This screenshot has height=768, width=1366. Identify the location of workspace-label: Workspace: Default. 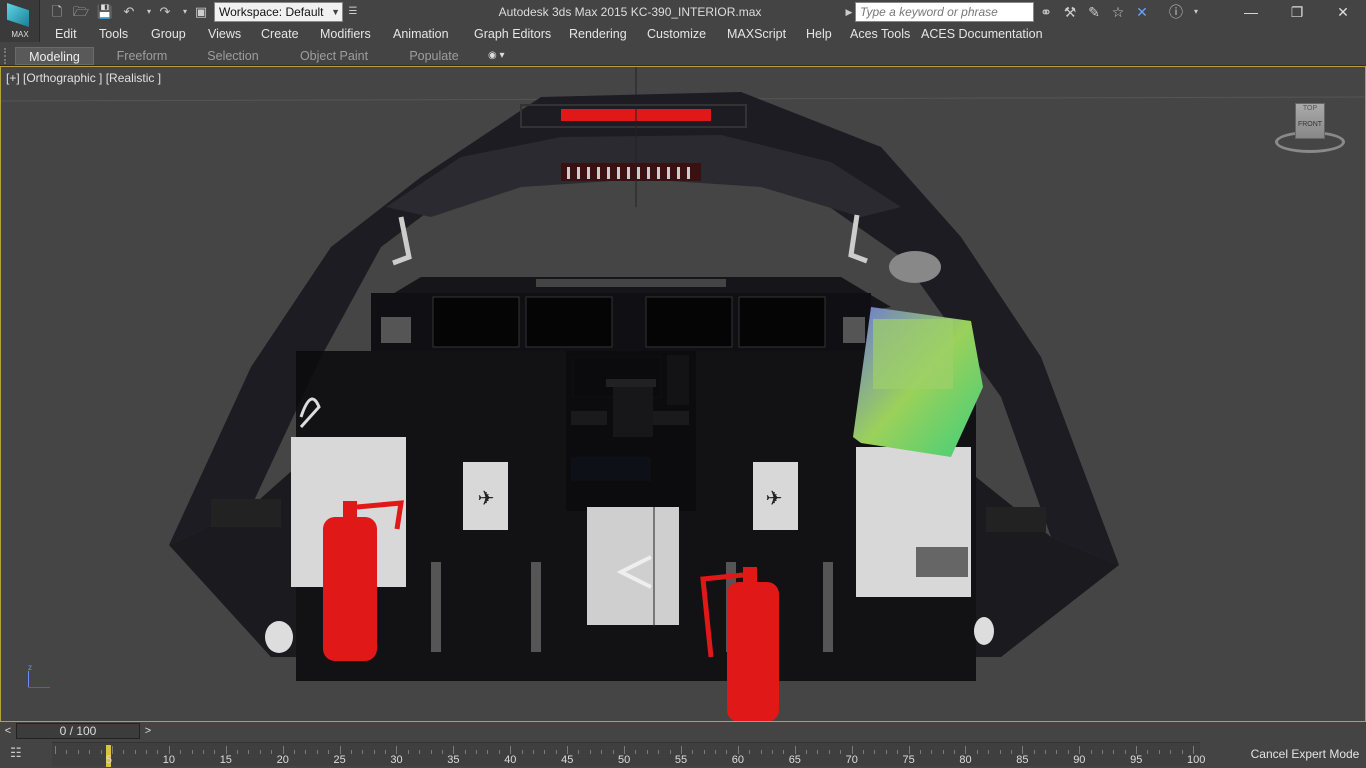
(271, 12).